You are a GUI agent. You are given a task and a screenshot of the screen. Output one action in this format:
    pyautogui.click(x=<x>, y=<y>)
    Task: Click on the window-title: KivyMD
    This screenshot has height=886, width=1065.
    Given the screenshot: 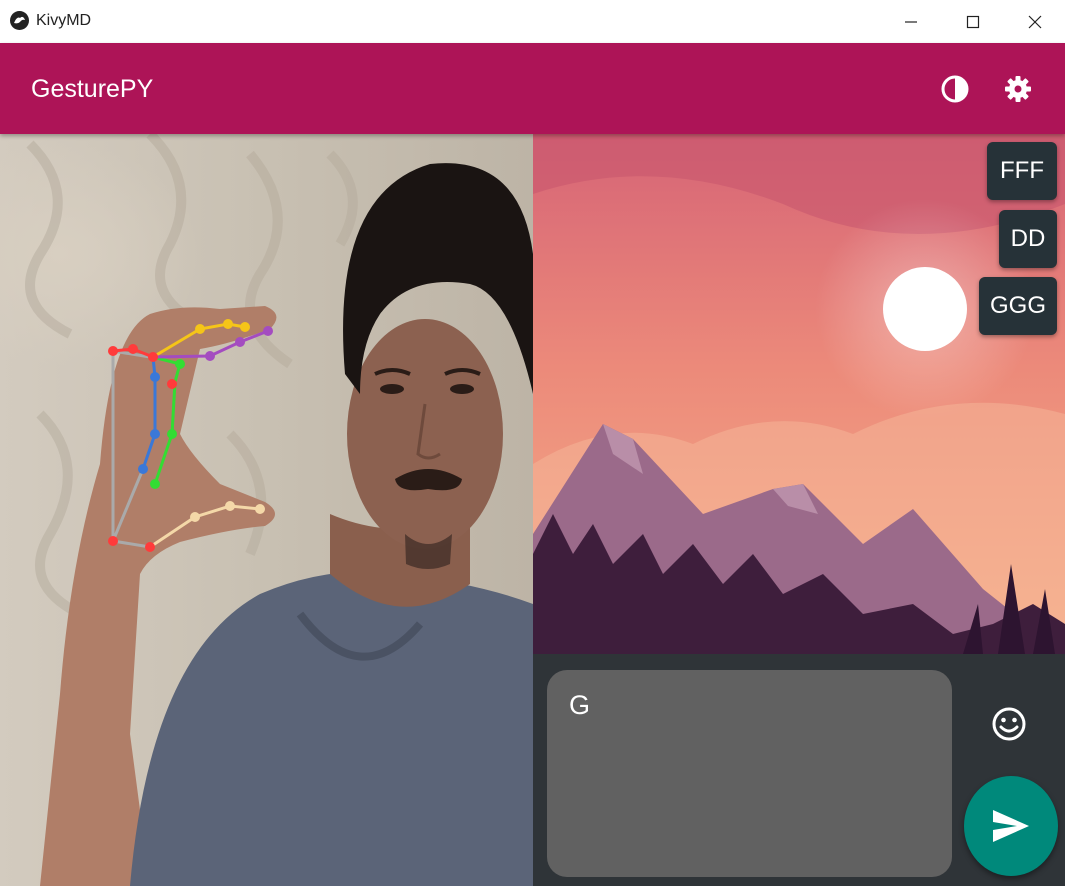 What is the action you would take?
    pyautogui.click(x=64, y=20)
    